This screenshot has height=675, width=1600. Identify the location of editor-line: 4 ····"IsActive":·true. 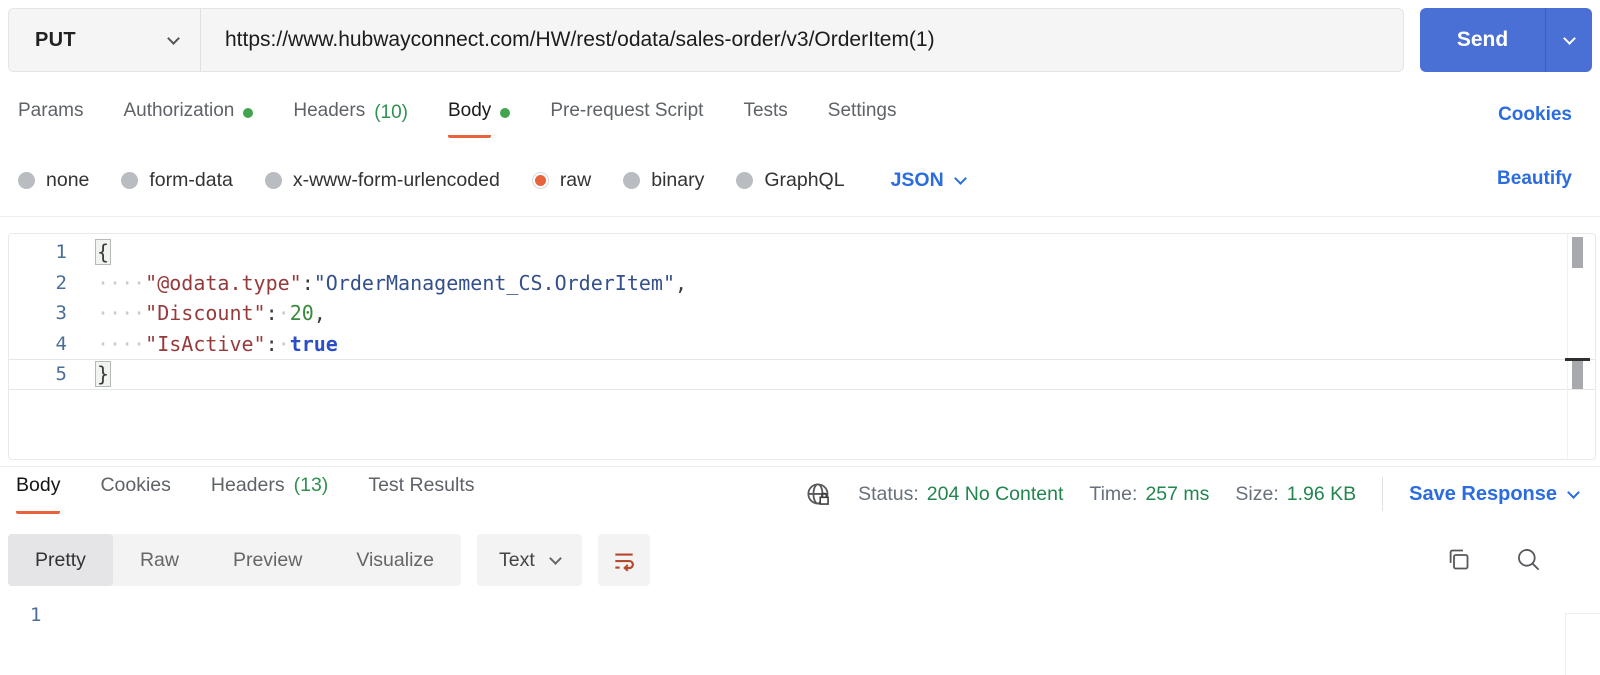
(802, 344).